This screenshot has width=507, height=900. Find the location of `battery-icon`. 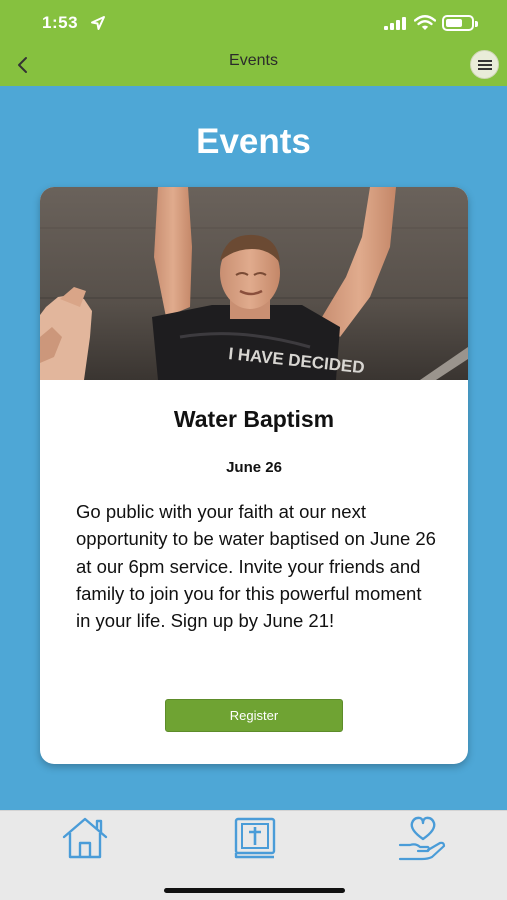

battery-icon is located at coordinates (460, 23).